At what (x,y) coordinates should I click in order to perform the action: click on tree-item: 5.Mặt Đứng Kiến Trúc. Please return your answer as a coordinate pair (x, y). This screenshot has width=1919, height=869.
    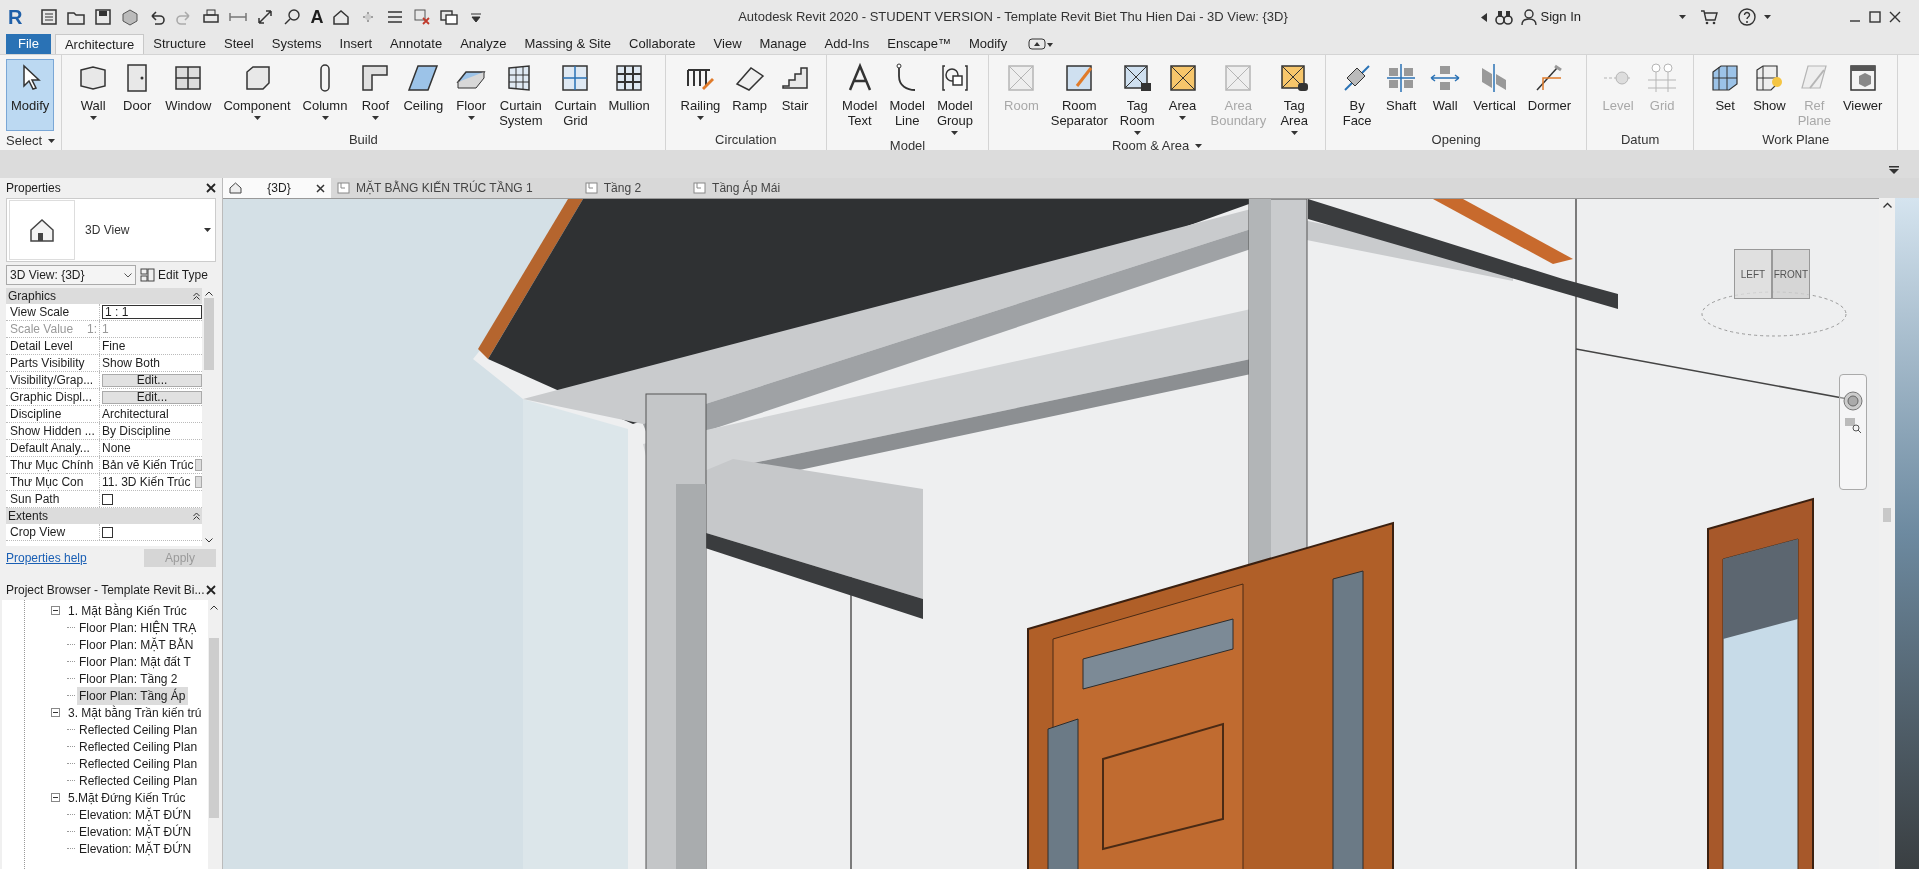
    Looking at the image, I should click on (127, 797).